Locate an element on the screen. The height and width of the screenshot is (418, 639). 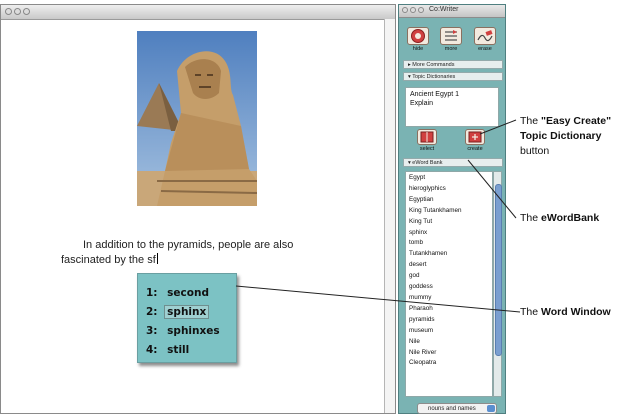
word-window-annotation: The Word Window is located at coordinates (565, 312).